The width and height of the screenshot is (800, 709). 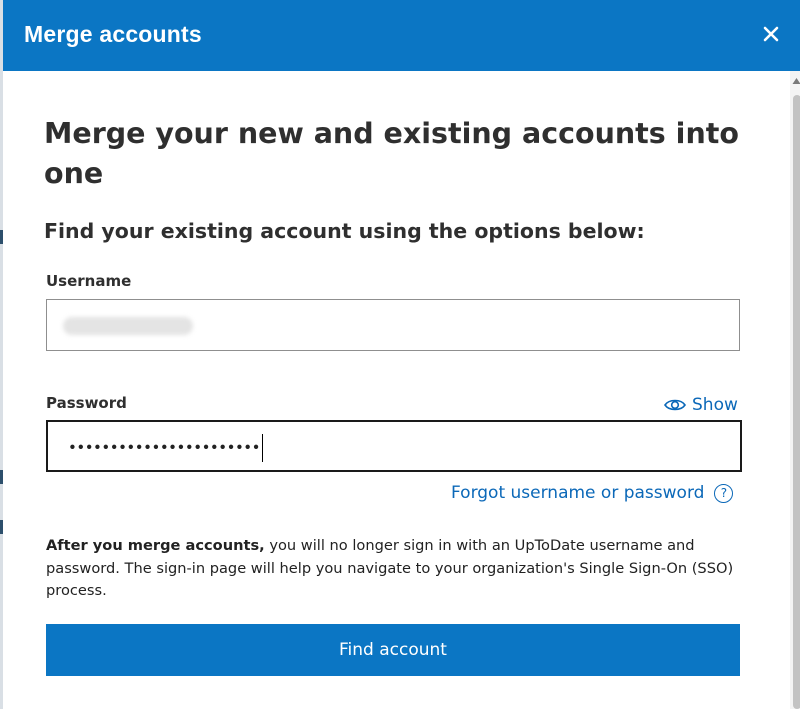 What do you see at coordinates (86, 403) in the screenshot?
I see `password-label: Password` at bounding box center [86, 403].